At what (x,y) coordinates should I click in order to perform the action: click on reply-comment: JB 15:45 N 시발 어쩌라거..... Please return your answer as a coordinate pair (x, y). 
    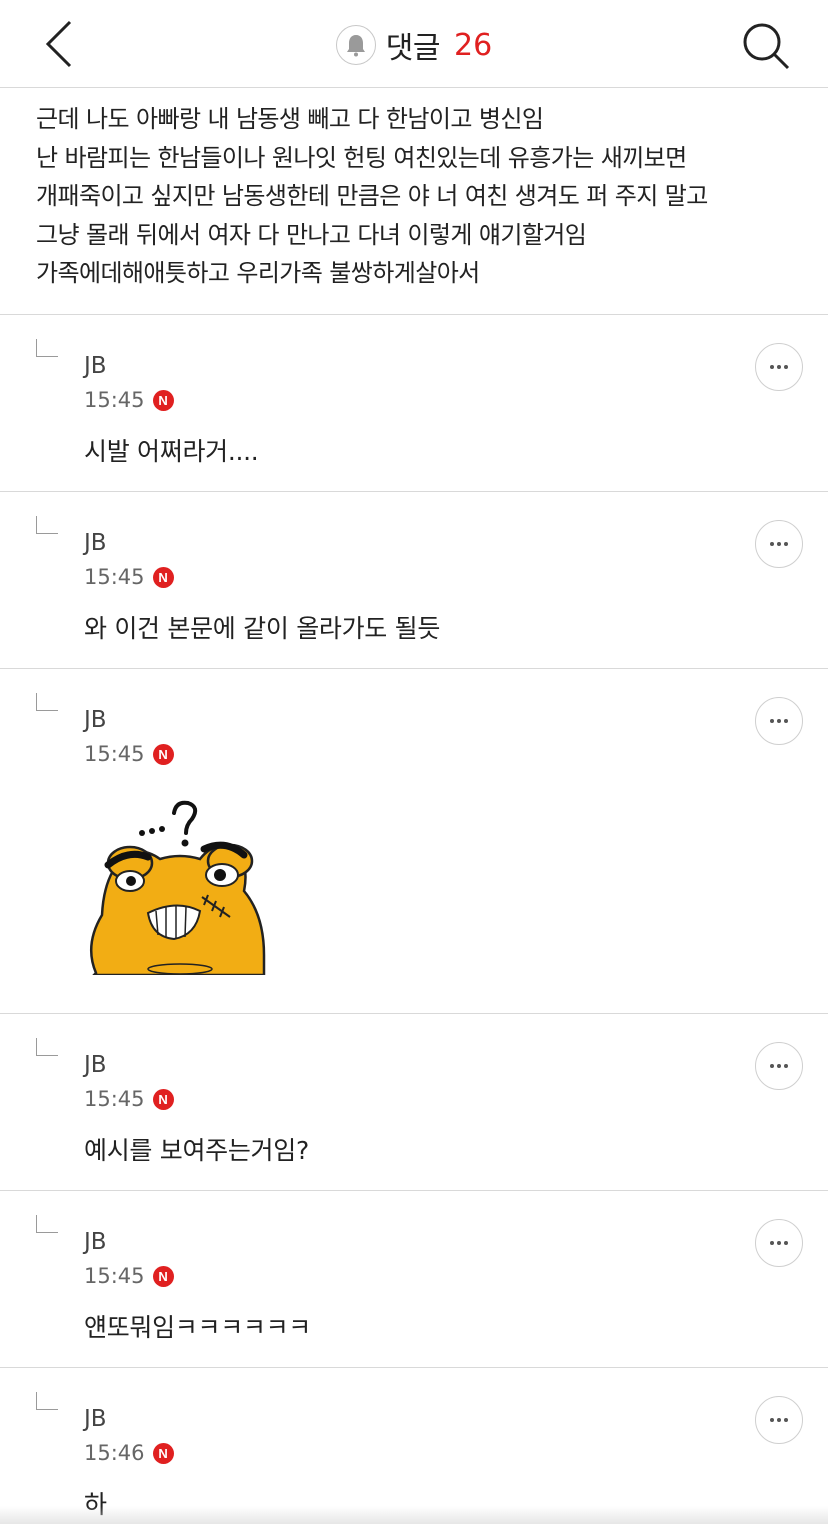
    Looking at the image, I should click on (414, 403).